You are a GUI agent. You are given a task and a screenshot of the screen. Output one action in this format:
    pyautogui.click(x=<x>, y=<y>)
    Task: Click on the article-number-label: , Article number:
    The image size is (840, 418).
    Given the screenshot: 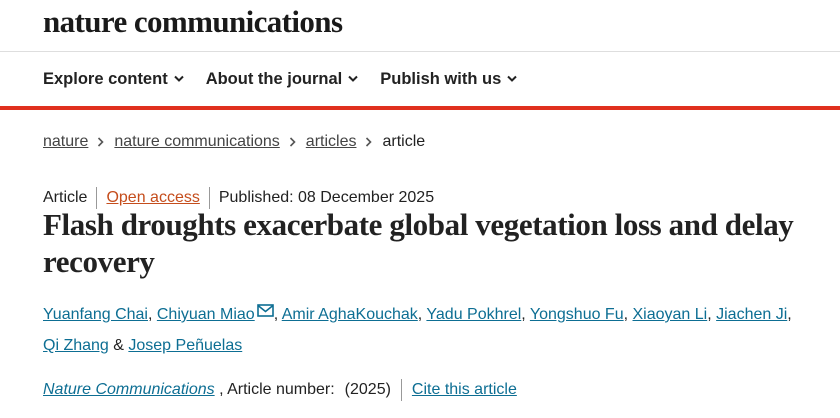 What is the action you would take?
    pyautogui.click(x=274, y=389)
    